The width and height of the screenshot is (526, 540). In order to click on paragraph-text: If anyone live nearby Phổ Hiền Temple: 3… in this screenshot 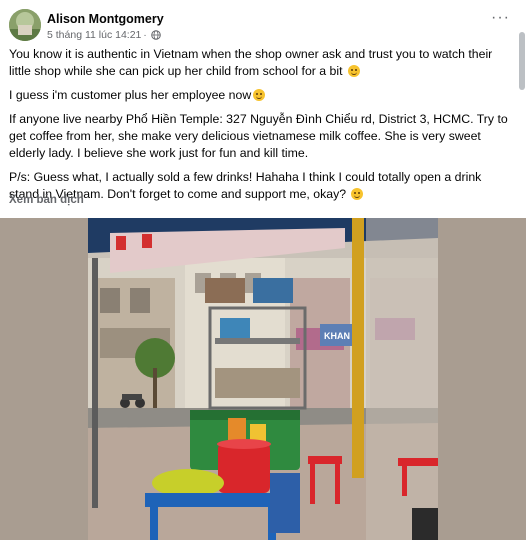, I will do `click(258, 136)`.